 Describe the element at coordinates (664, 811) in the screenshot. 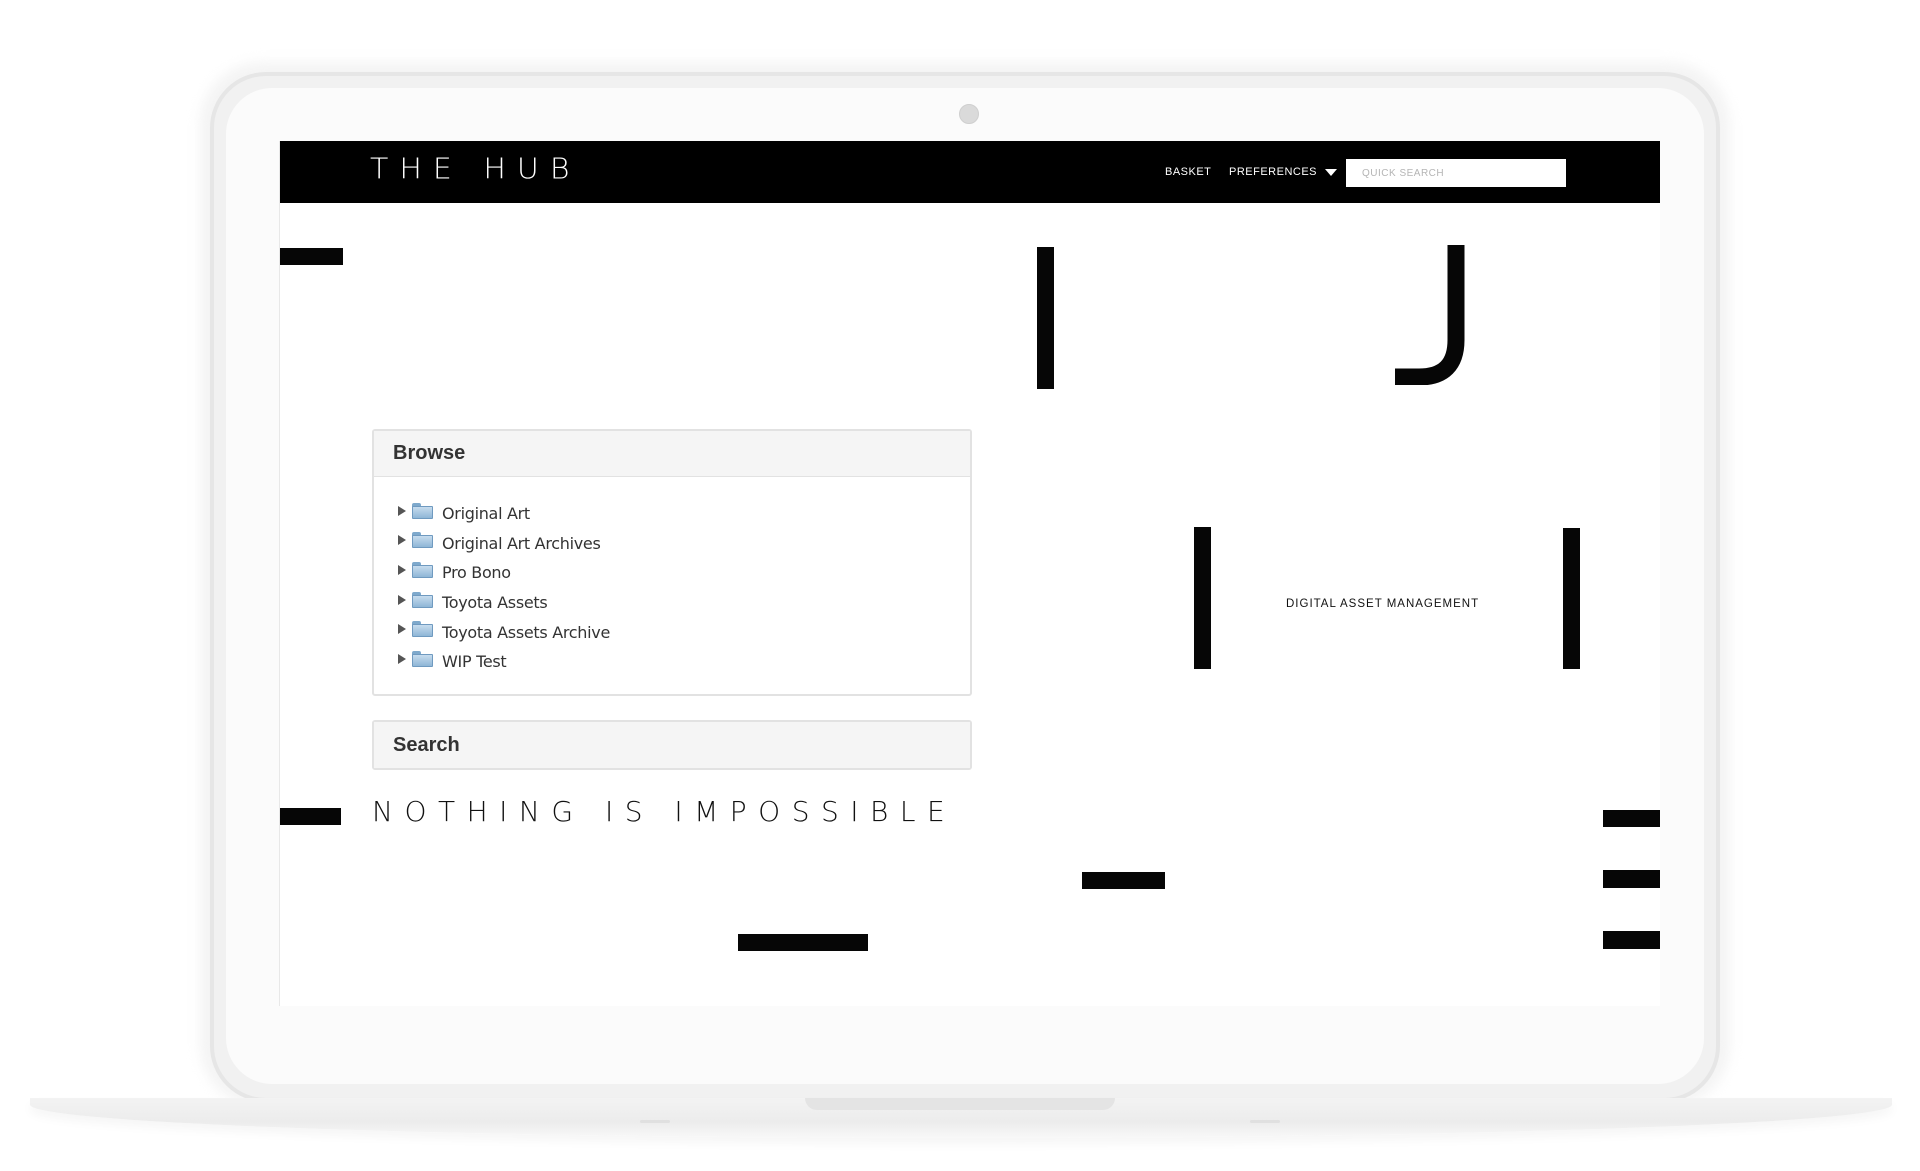

I see `tagline: NOTHING IS IMPOSSIBLE` at that location.